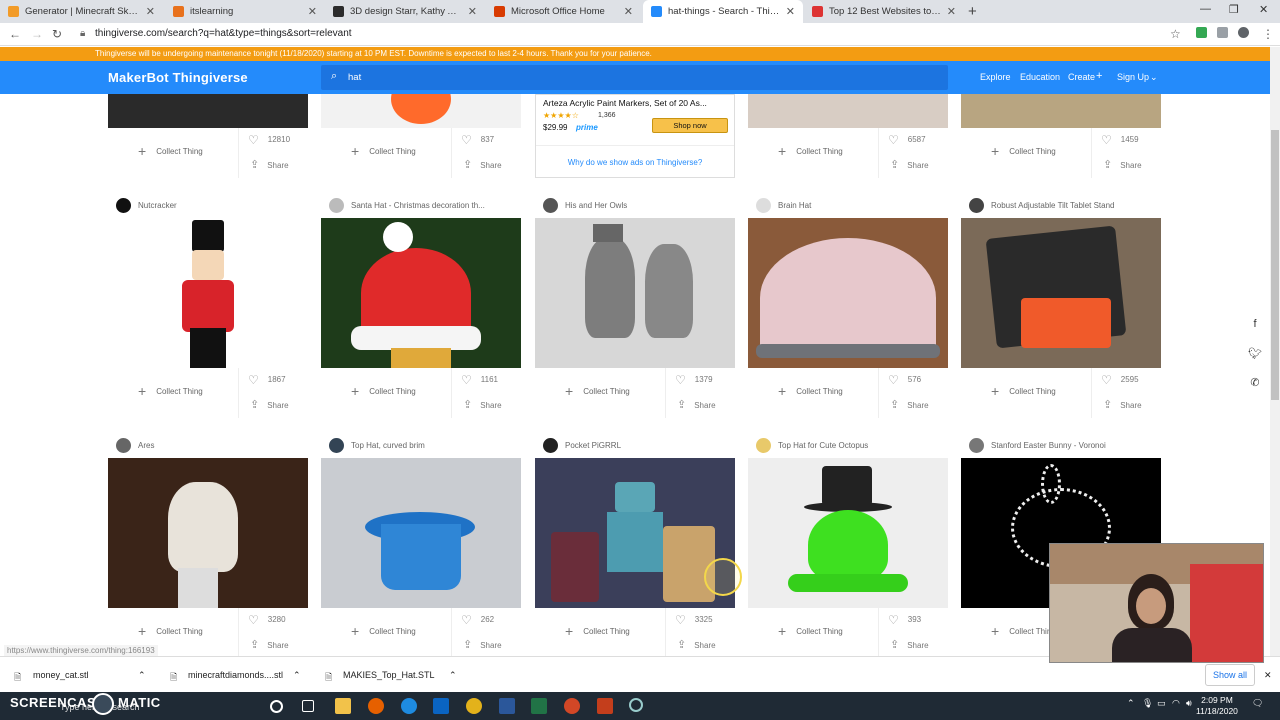 Image resolution: width=1280 pixels, height=720 pixels. I want to click on maximize-icon: ❐, so click(1234, 9).